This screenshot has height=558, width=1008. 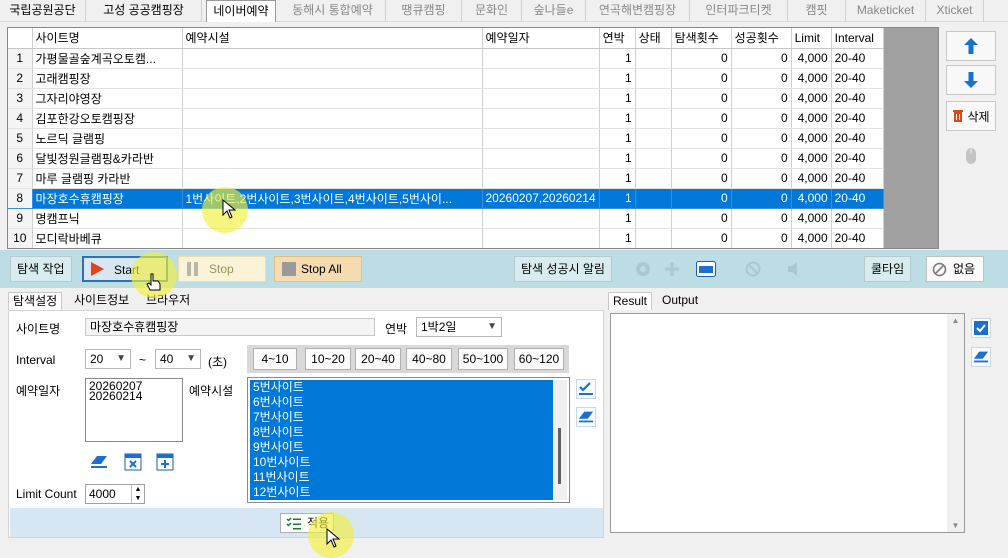 I want to click on col-nights: 연박, so click(x=617, y=38).